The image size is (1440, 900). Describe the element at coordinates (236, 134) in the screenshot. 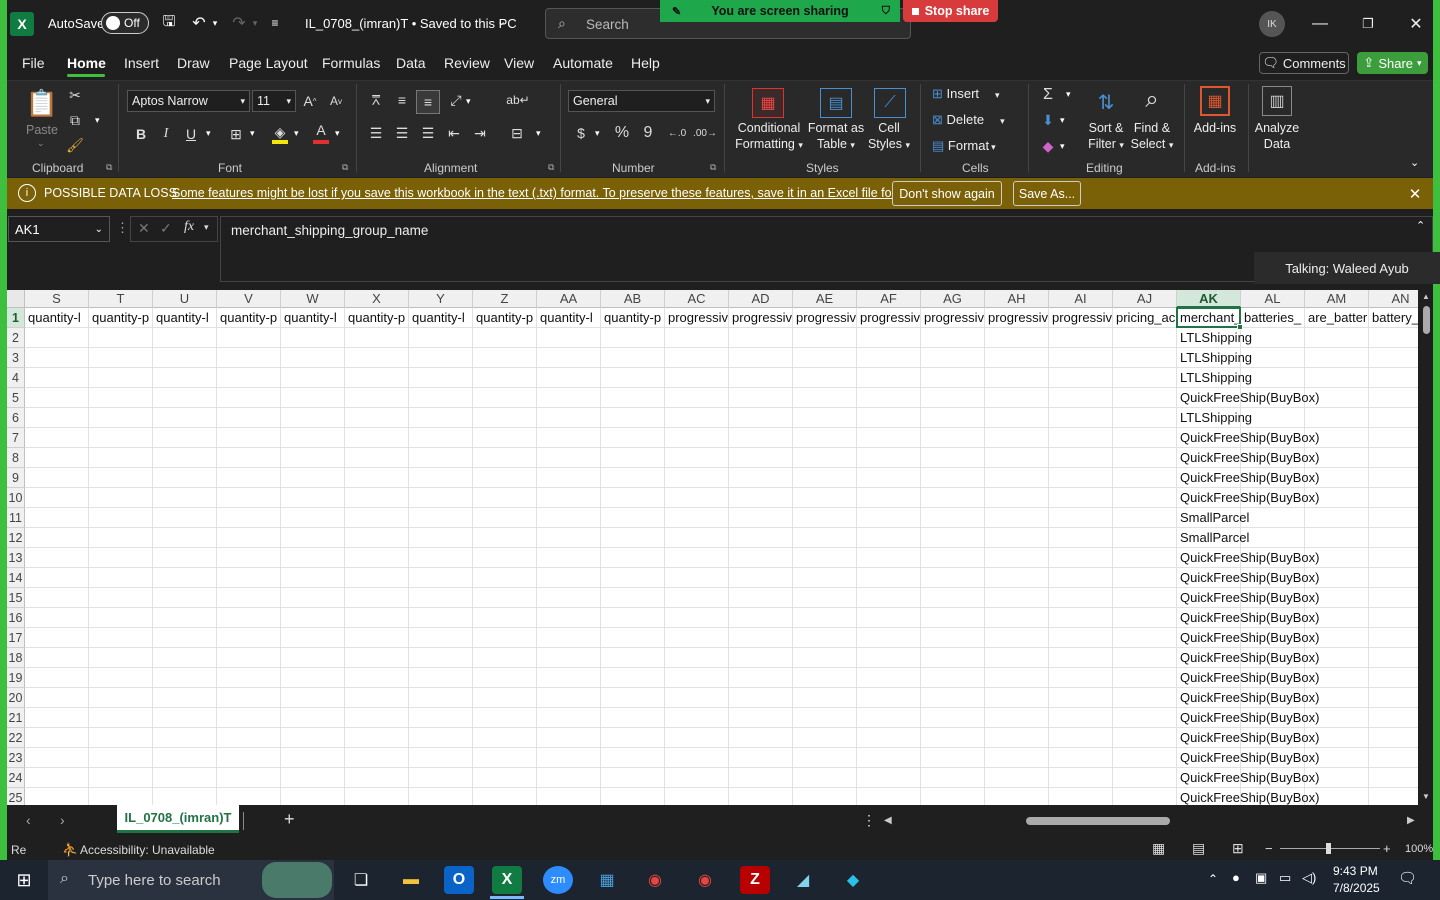

I see `borders-icon: ⊞` at that location.